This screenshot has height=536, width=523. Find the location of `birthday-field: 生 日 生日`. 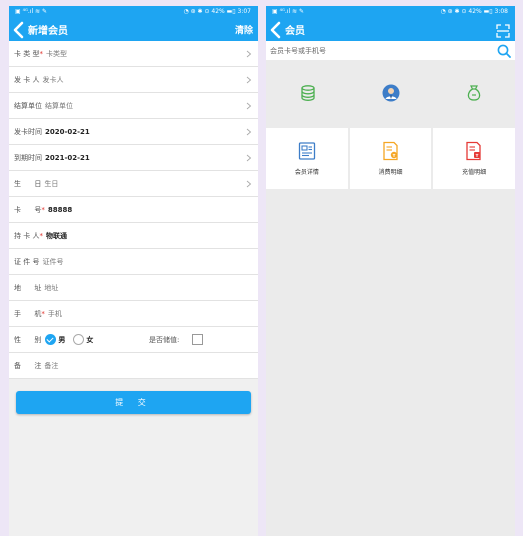

birthday-field: 生 日 生日 is located at coordinates (133, 184).